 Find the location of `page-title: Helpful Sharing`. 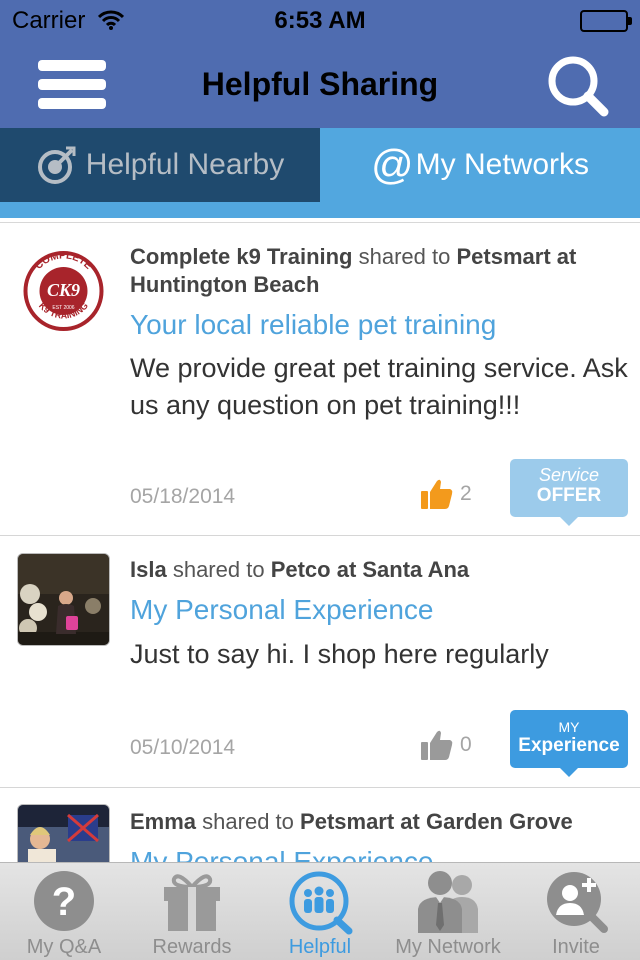

page-title: Helpful Sharing is located at coordinates (320, 84).